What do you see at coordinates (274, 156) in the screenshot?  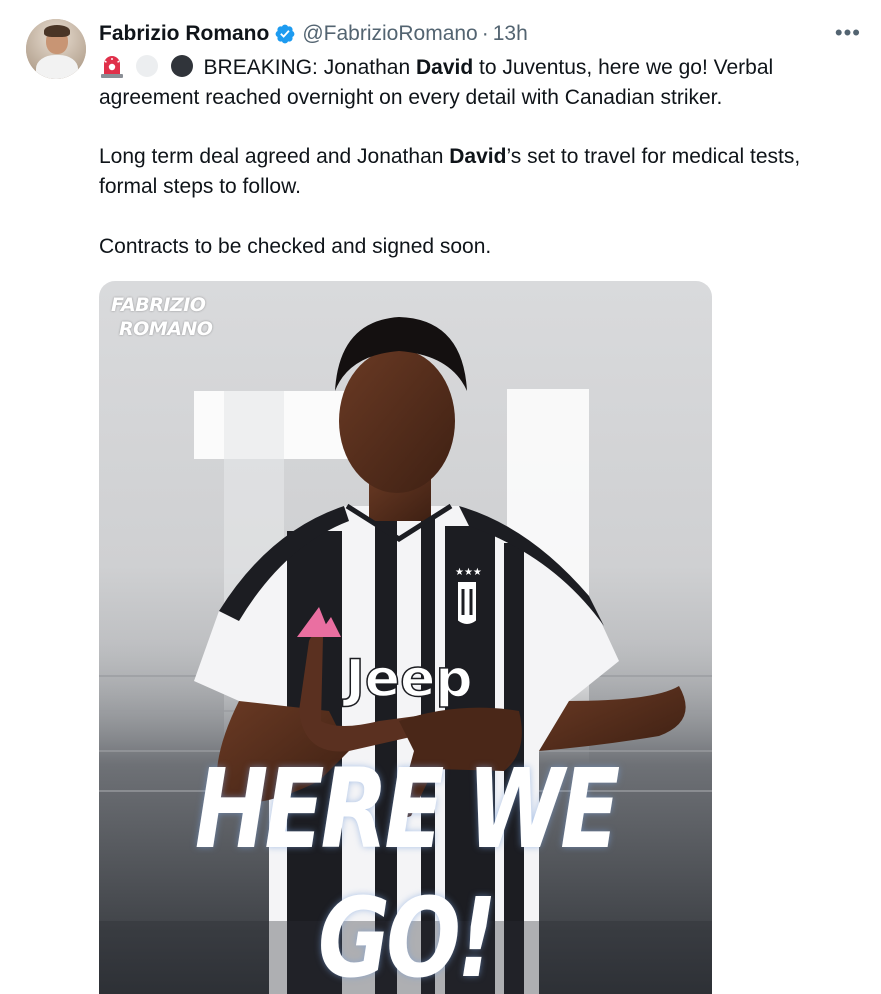 I see `text-segment: Long term deal agreed and Jonathan` at bounding box center [274, 156].